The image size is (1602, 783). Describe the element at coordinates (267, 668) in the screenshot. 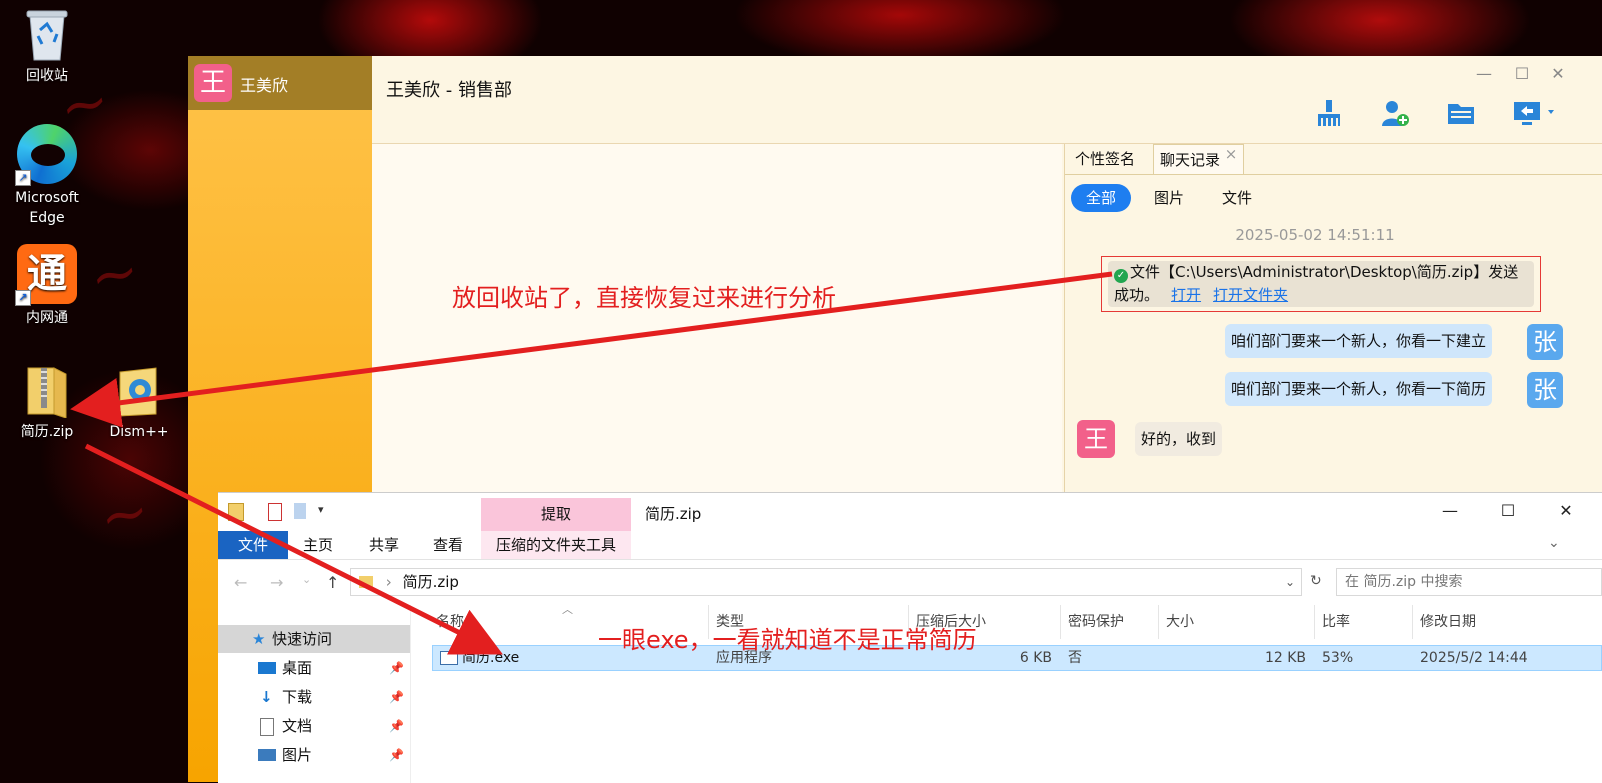

I see `desktop-icon` at that location.